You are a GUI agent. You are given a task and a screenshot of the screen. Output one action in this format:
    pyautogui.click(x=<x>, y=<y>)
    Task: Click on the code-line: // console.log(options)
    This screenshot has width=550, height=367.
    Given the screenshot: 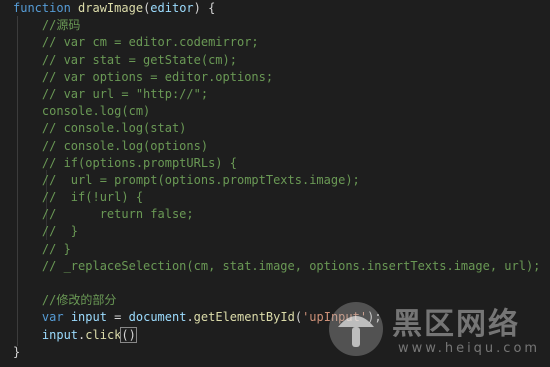 What is the action you would take?
    pyautogui.click(x=275, y=146)
    